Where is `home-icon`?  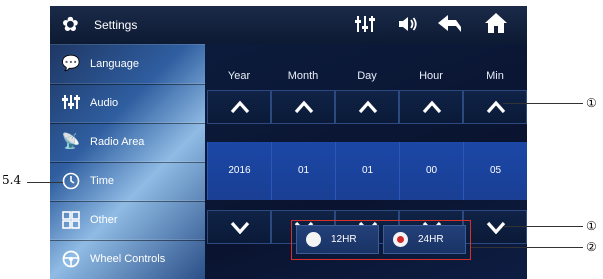
home-icon is located at coordinates (496, 25).